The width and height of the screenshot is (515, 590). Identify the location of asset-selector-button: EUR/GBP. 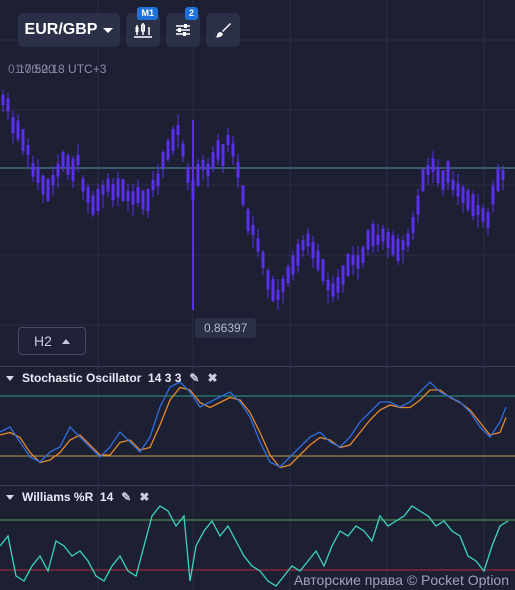
(69, 30).